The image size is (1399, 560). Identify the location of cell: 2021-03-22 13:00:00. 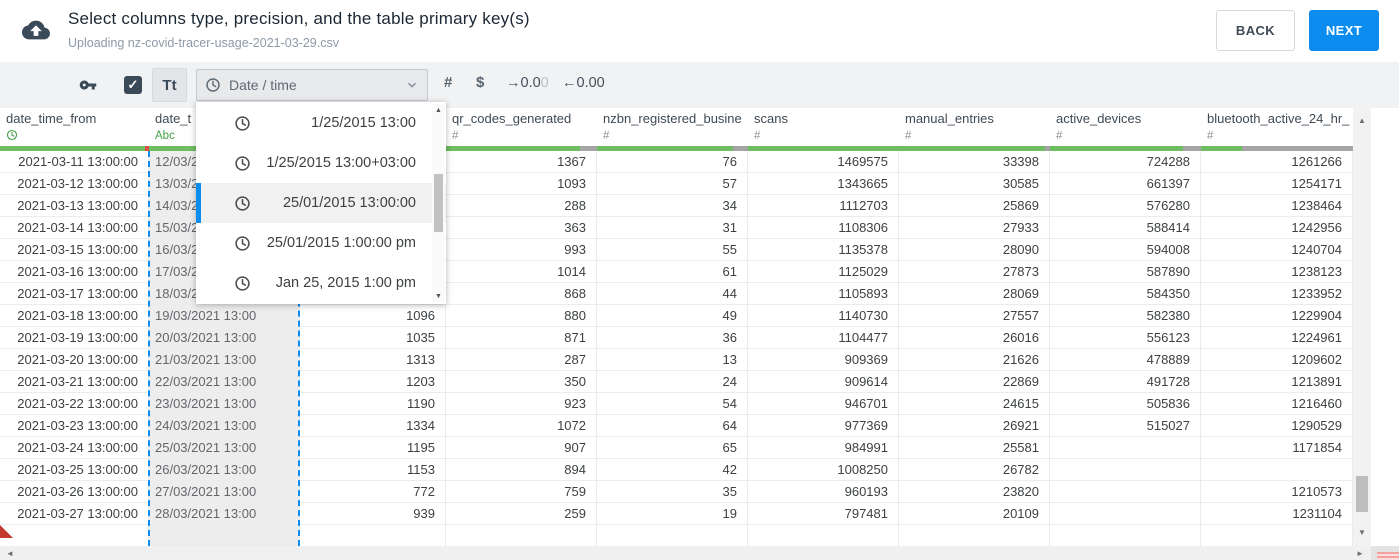
(74, 404).